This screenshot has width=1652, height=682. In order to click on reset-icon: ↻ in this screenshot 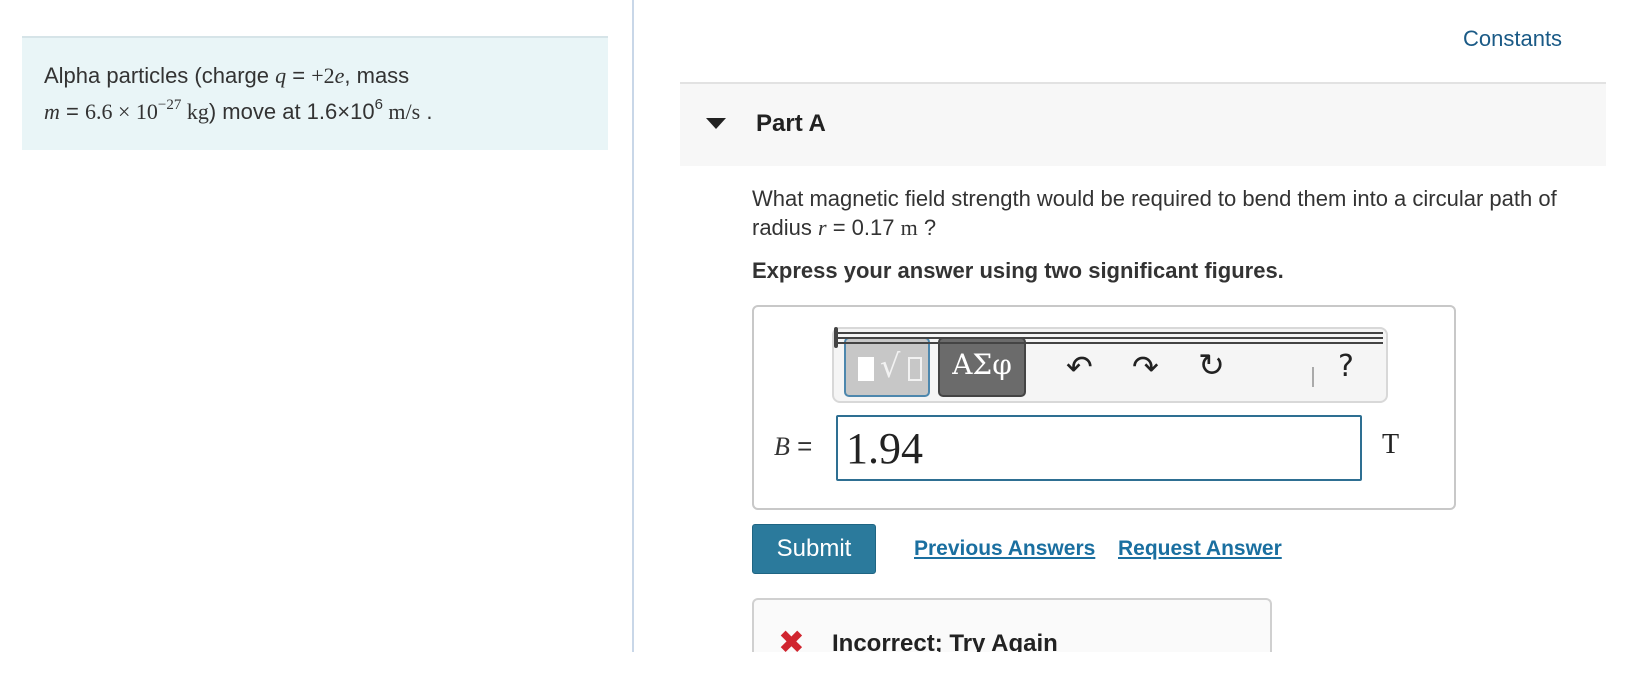, I will do `click(1211, 365)`.